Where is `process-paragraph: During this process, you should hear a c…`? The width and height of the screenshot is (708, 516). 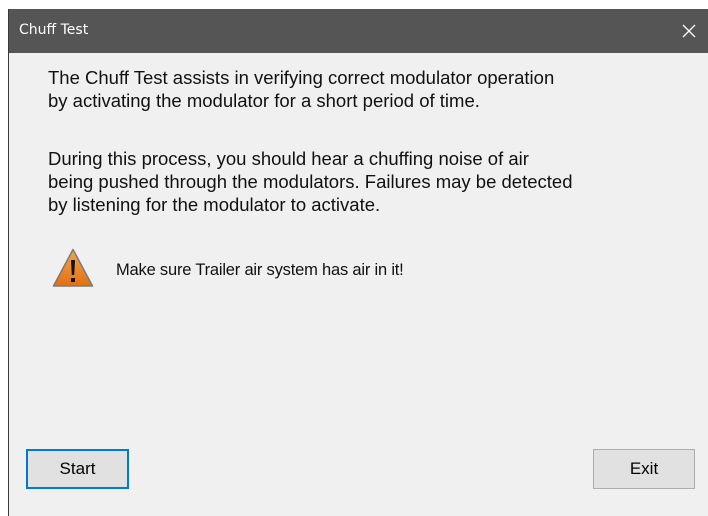 process-paragraph: During this process, you should hear a c… is located at coordinates (310, 181).